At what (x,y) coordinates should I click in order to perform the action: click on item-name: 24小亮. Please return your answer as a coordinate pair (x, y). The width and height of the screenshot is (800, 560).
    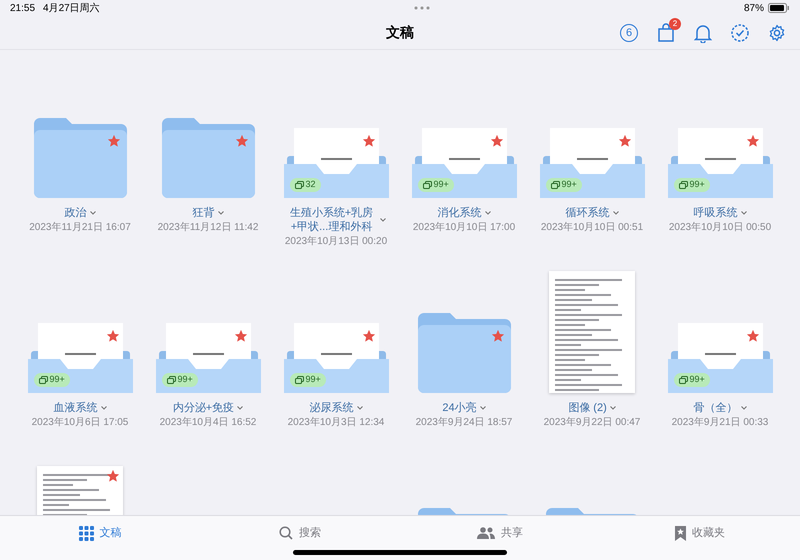
    Looking at the image, I should click on (459, 408).